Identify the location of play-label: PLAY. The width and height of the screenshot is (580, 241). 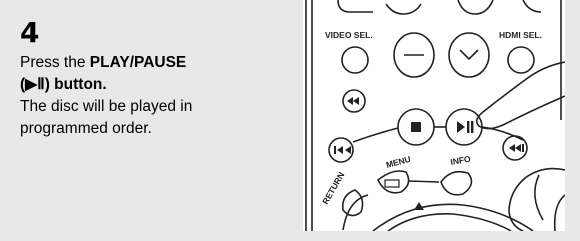
(109, 62).